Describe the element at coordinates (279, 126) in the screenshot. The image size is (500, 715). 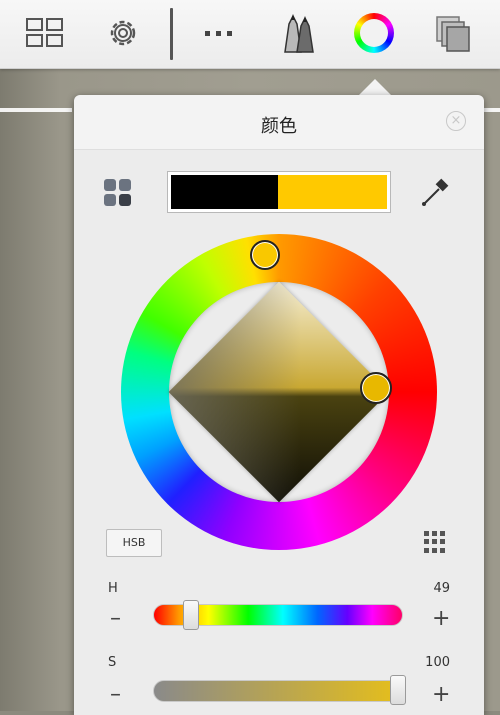
I see `panel-title: 颜色` at that location.